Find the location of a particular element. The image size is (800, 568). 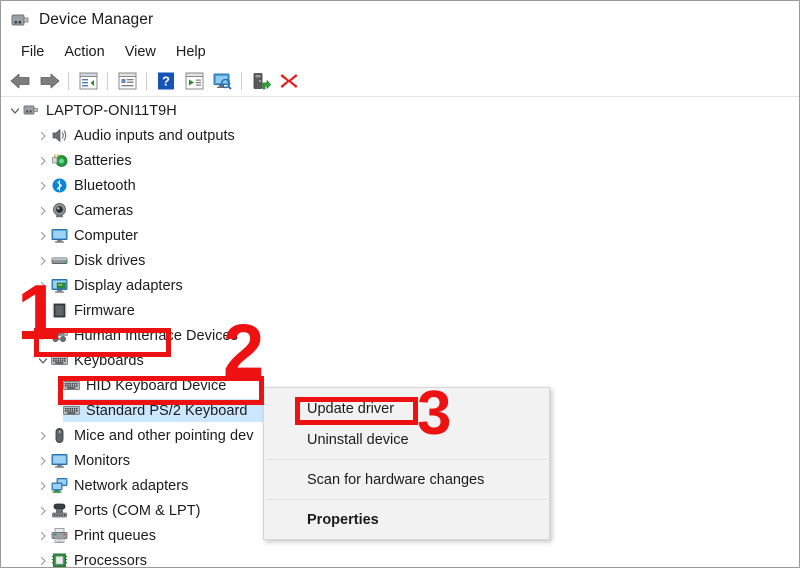

menu-action: Action is located at coordinates (84, 52).